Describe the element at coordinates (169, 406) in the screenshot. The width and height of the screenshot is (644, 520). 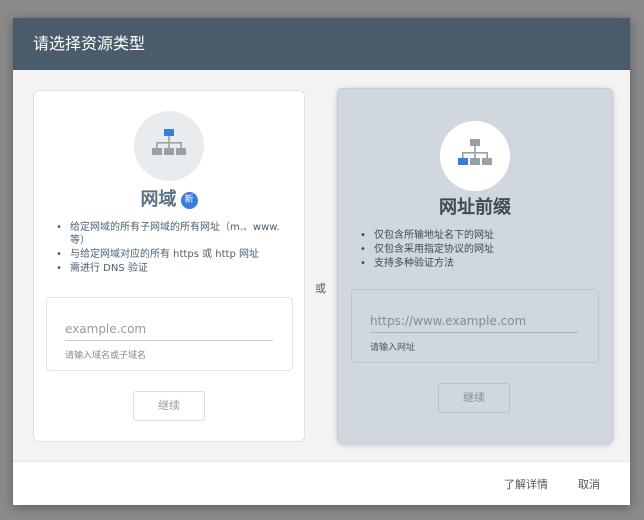
I see `domain-continue-button: 继续` at that location.